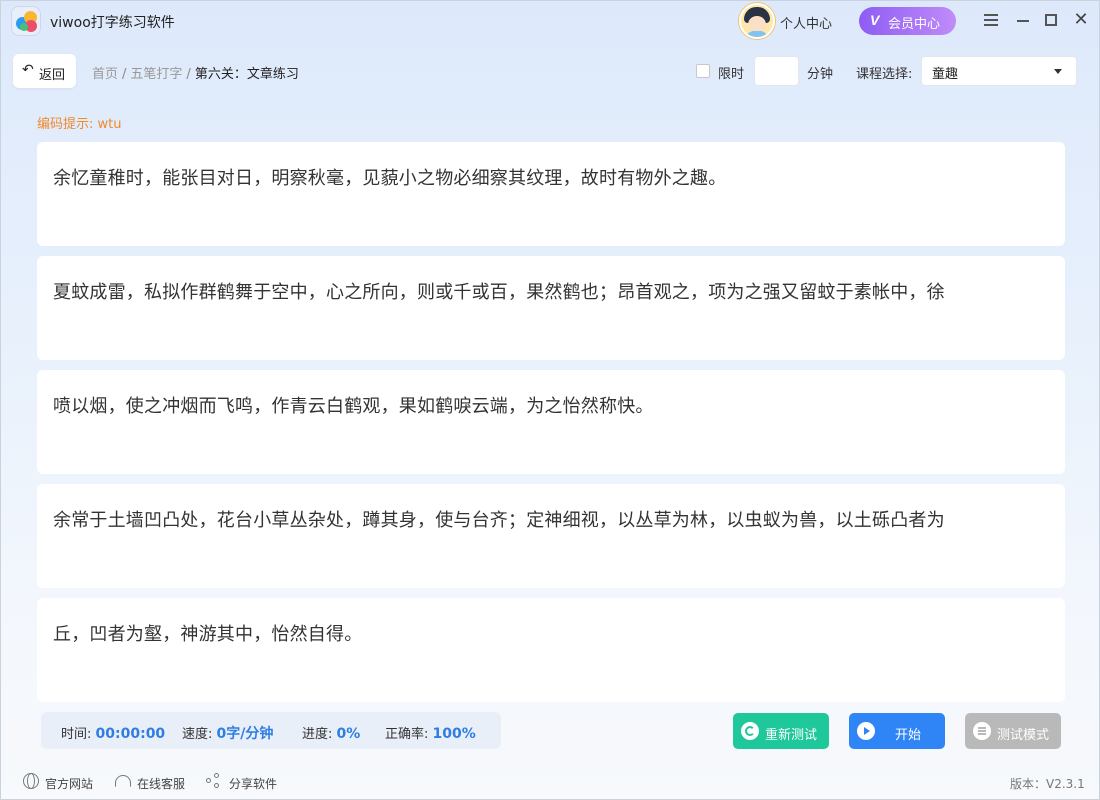  Describe the element at coordinates (353, 406) in the screenshot. I see `practice-line-text: 喷以烟，使之冲烟而飞鸣，作青云白鹤观，果如鹤唳云端，为之怡然称快。` at that location.